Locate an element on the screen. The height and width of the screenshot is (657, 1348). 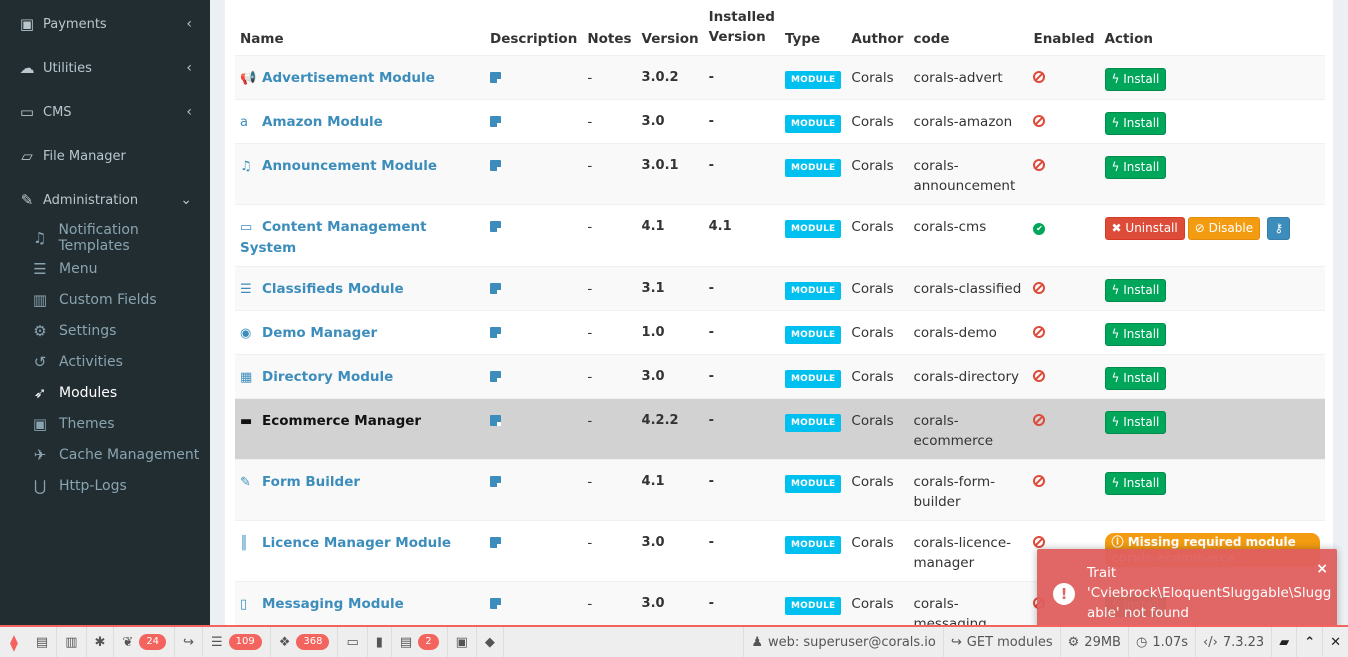
sidebar-item-administration: ✎ Administration ⌄ is located at coordinates (105, 200).